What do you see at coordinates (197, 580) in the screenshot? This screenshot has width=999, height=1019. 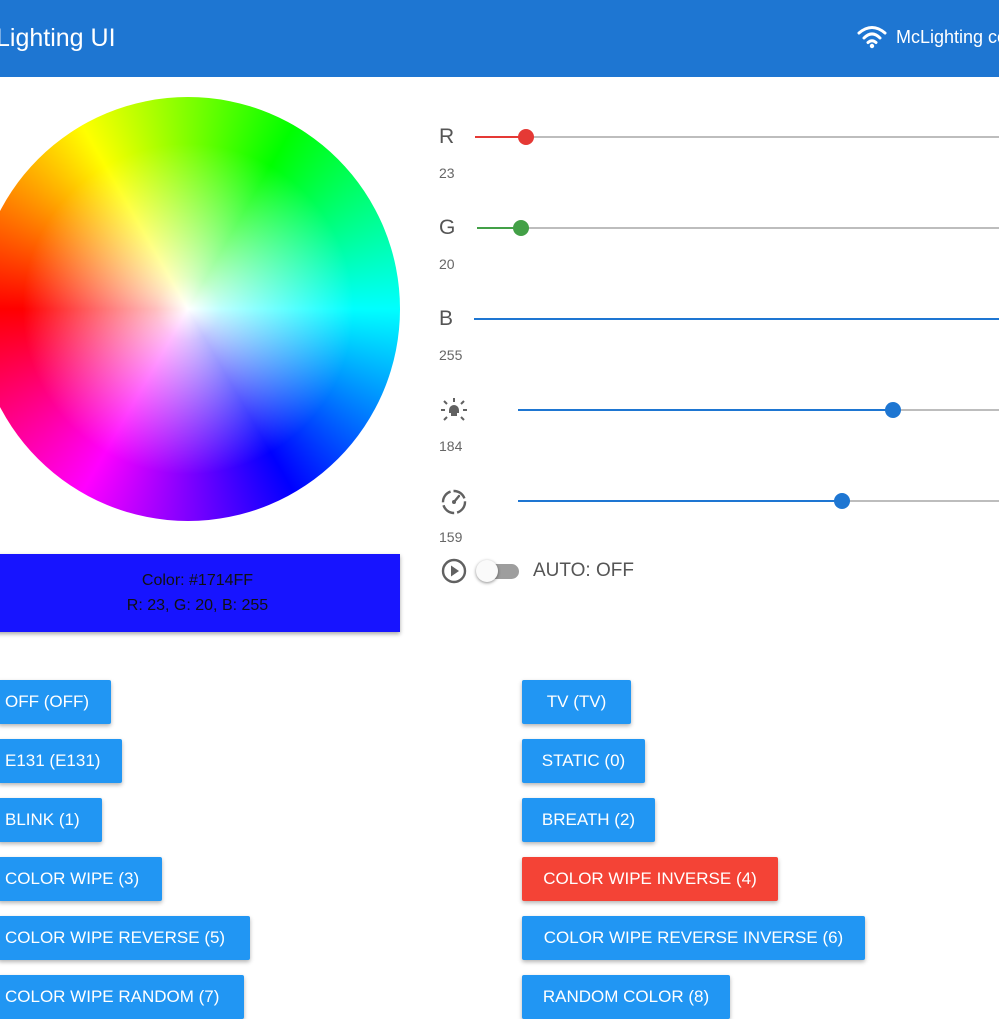 I see `color-hex-label: Color: #1714FF` at bounding box center [197, 580].